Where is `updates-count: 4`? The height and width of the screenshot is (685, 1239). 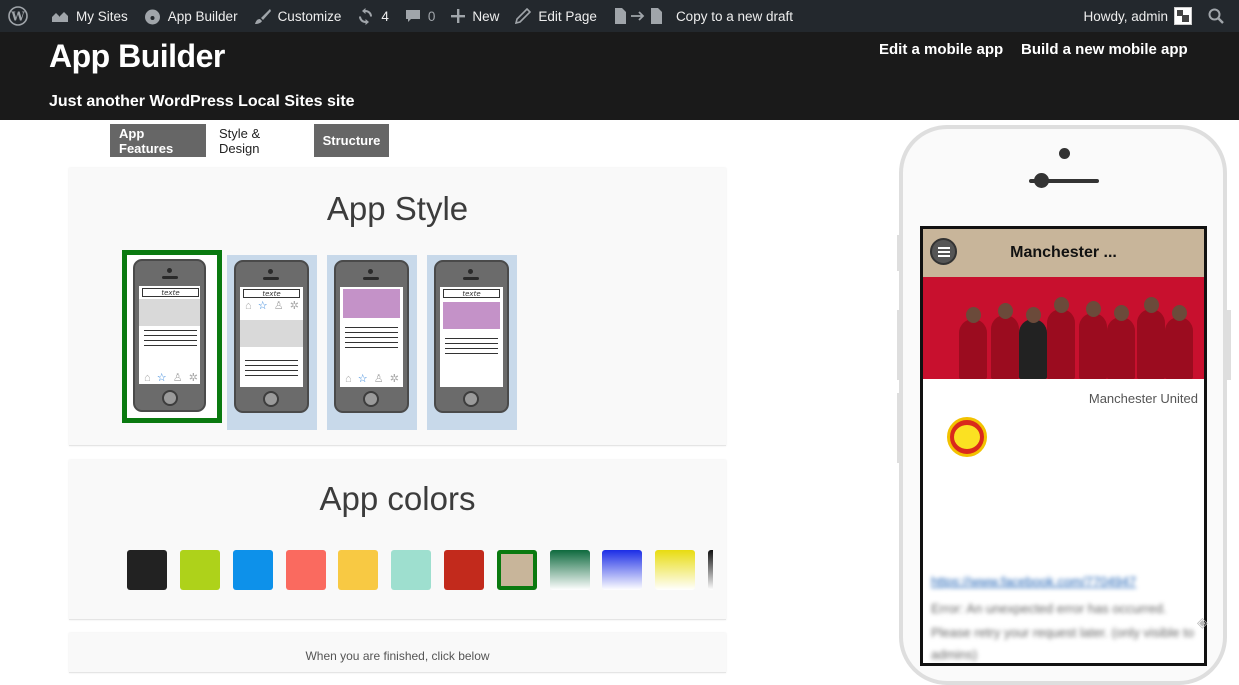 updates-count: 4 is located at coordinates (385, 16).